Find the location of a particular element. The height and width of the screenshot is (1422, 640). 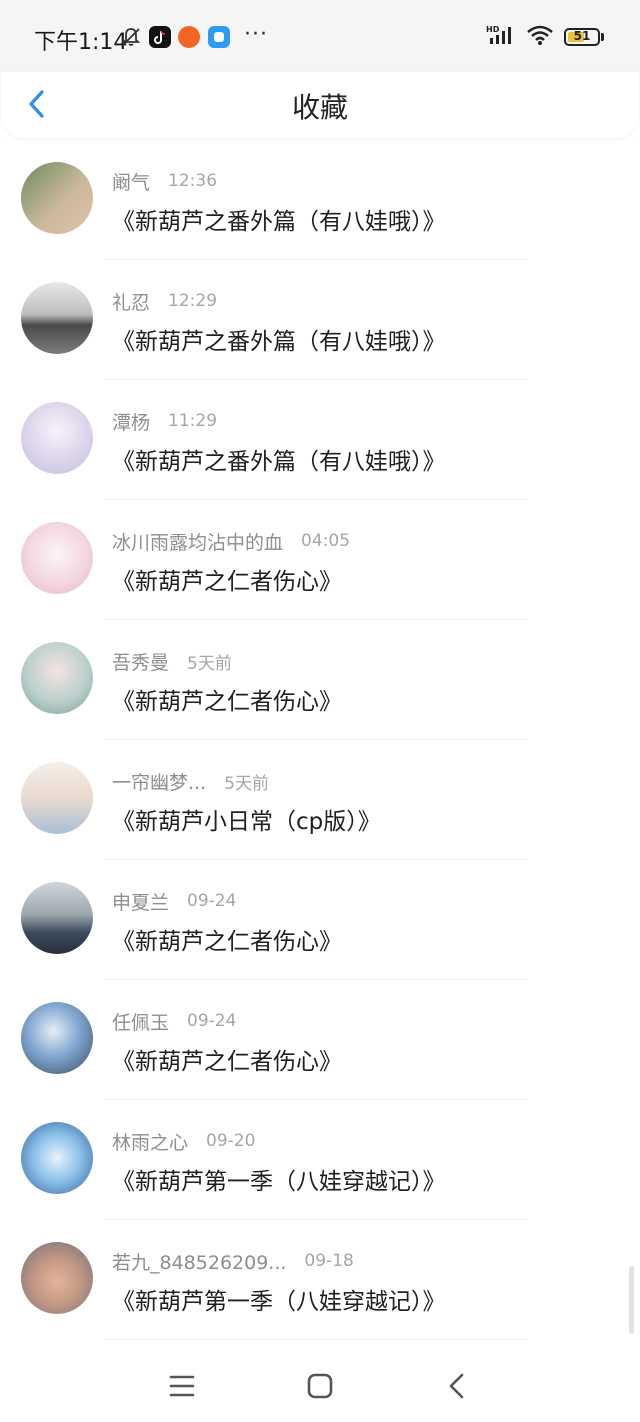

timestamp: 12:36 is located at coordinates (193, 181).